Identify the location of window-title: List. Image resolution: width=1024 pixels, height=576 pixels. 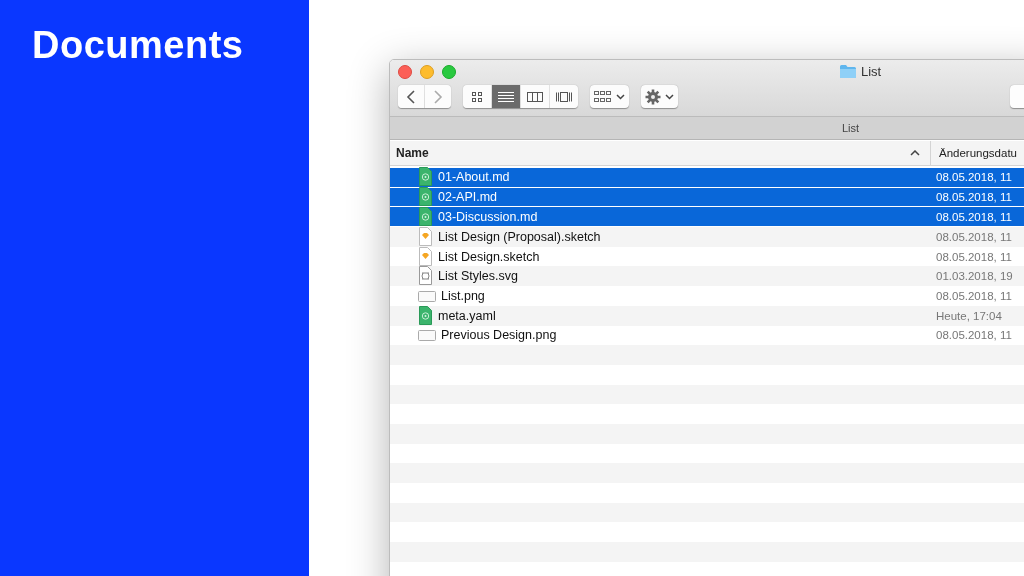
(871, 71).